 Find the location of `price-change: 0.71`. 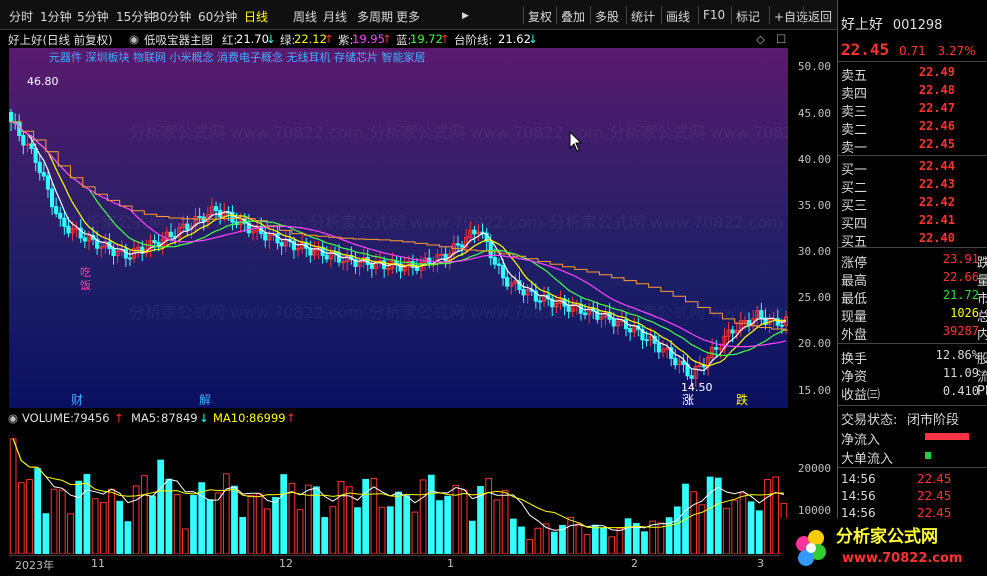

price-change: 0.71 is located at coordinates (912, 51).